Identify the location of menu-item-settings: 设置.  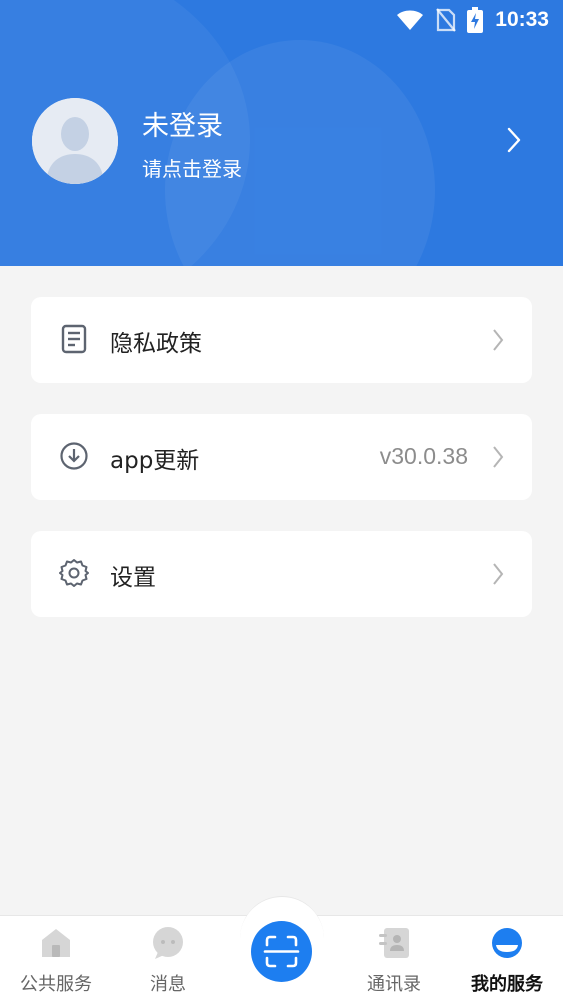
(281, 574).